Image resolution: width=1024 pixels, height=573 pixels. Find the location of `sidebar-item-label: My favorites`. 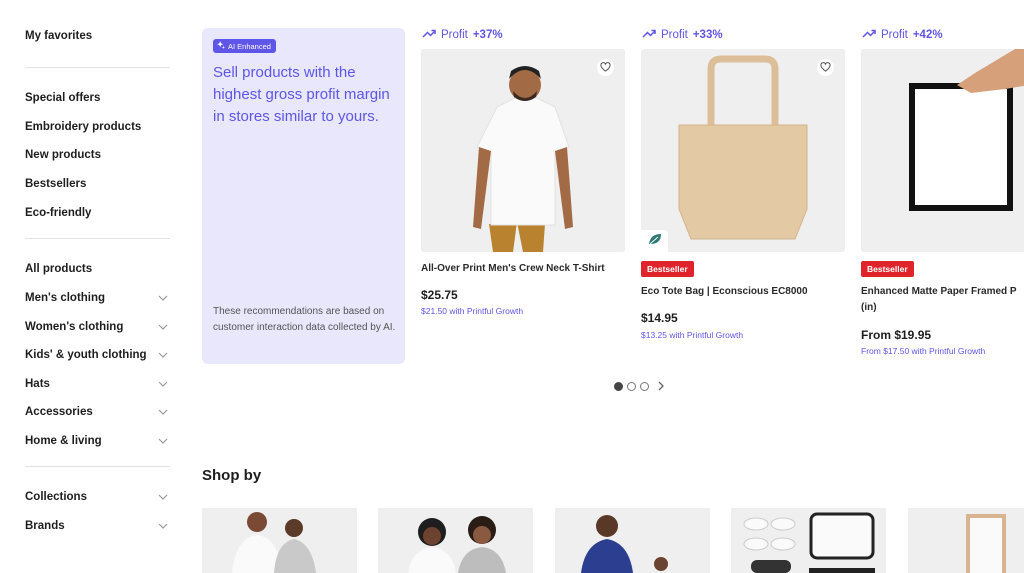

sidebar-item-label: My favorites is located at coordinates (59, 36).